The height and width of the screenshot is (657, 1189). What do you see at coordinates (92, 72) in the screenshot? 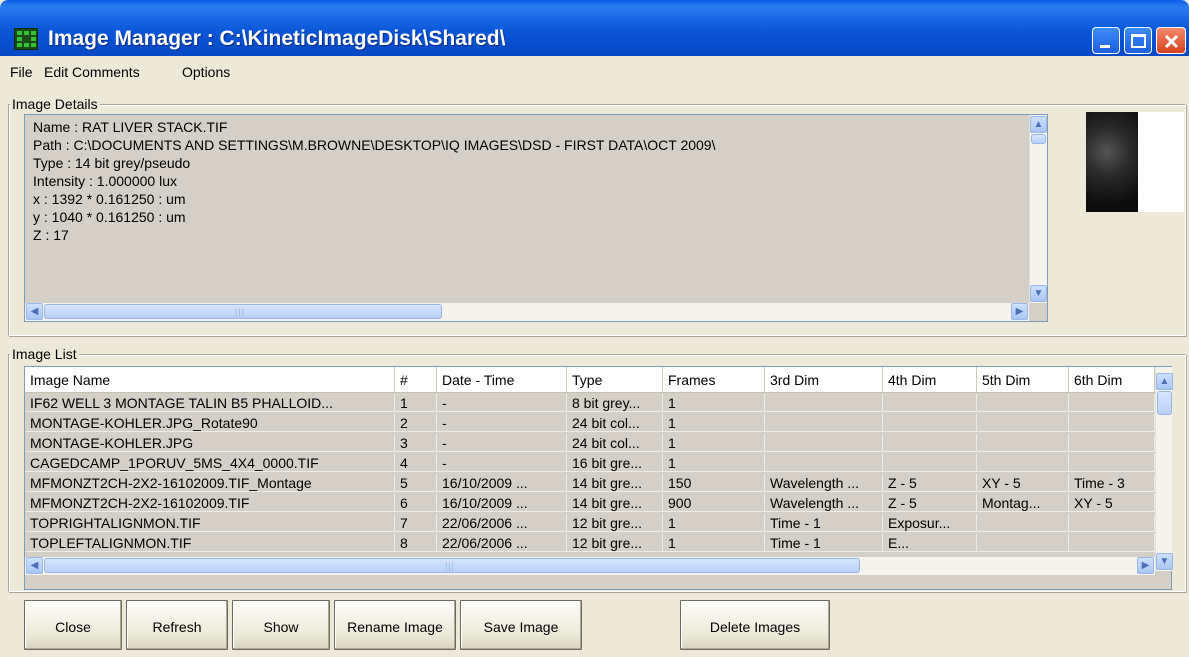
I see `menu-edit-comments: Edit Comments` at bounding box center [92, 72].